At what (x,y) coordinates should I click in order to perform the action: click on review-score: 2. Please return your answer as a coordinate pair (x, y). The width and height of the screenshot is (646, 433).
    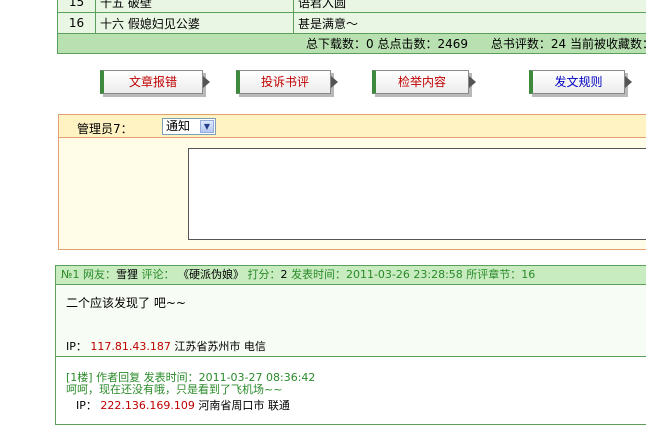
    Looking at the image, I should click on (284, 274).